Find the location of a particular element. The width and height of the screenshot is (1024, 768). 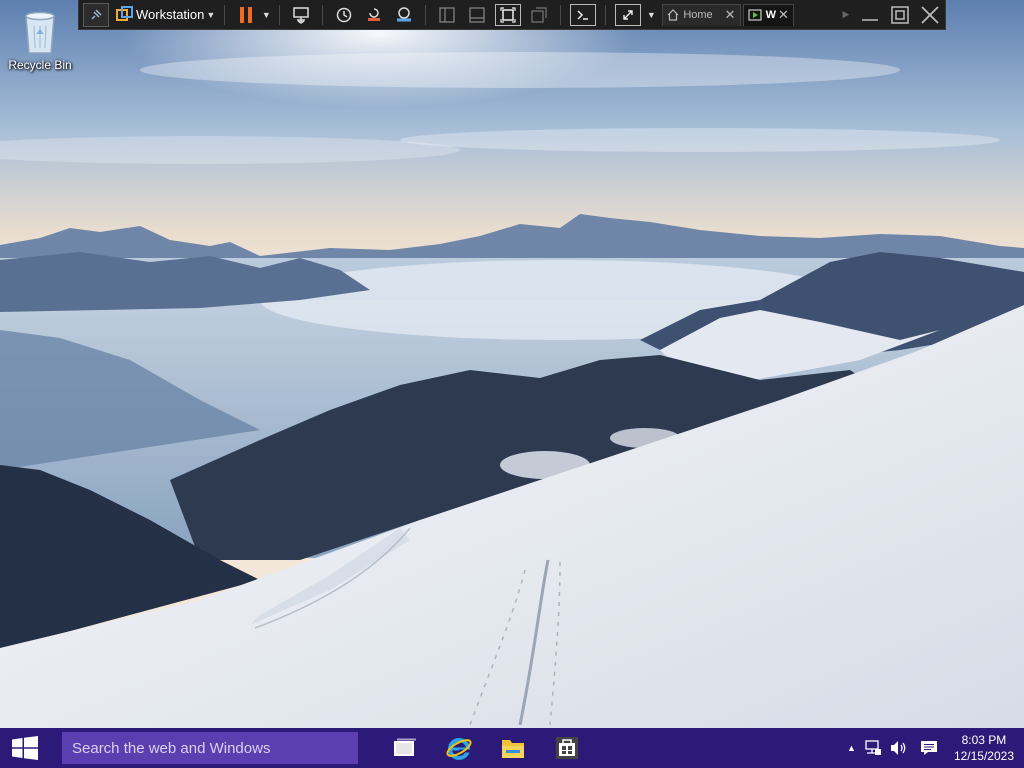

task-view-icon is located at coordinates (405, 747).